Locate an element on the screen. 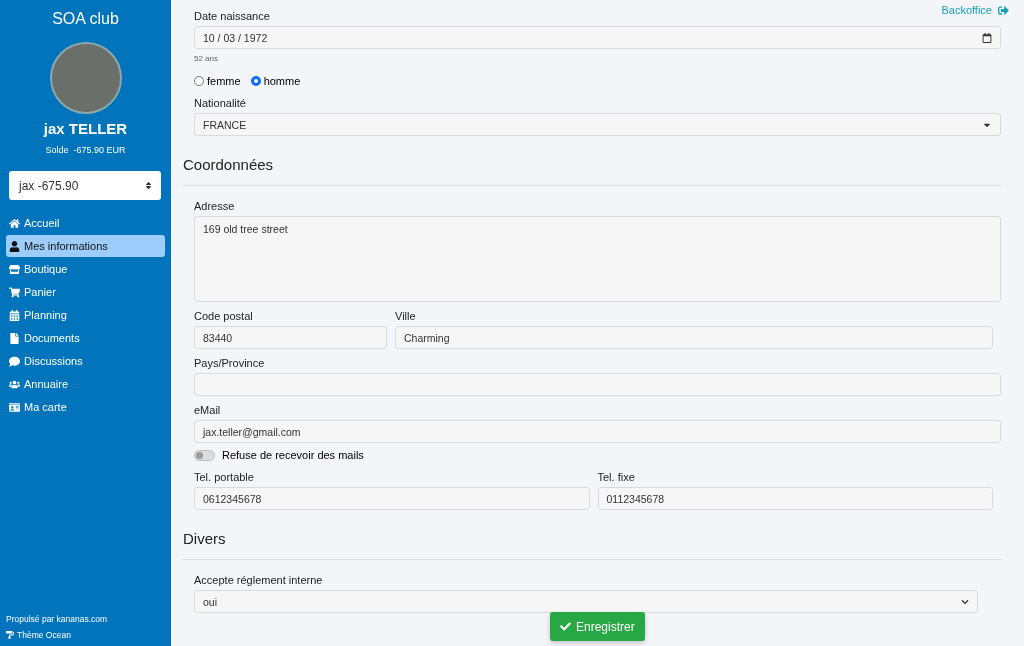 This screenshot has height=646, width=1024. section-heading: Coordonnées is located at coordinates (592, 171).